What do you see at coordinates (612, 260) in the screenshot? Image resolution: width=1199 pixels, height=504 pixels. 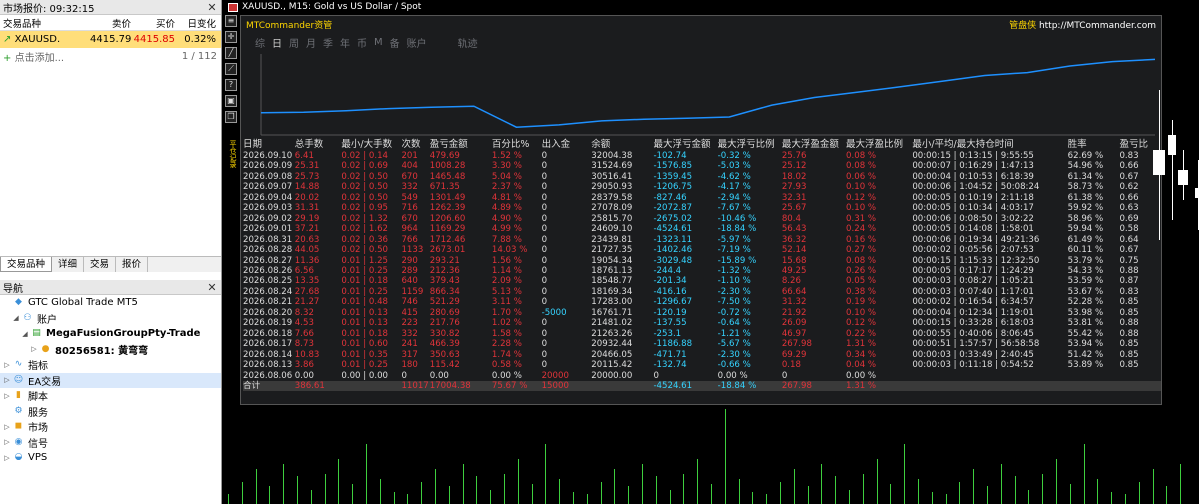 I see `table-cell: 19054.34` at bounding box center [612, 260].